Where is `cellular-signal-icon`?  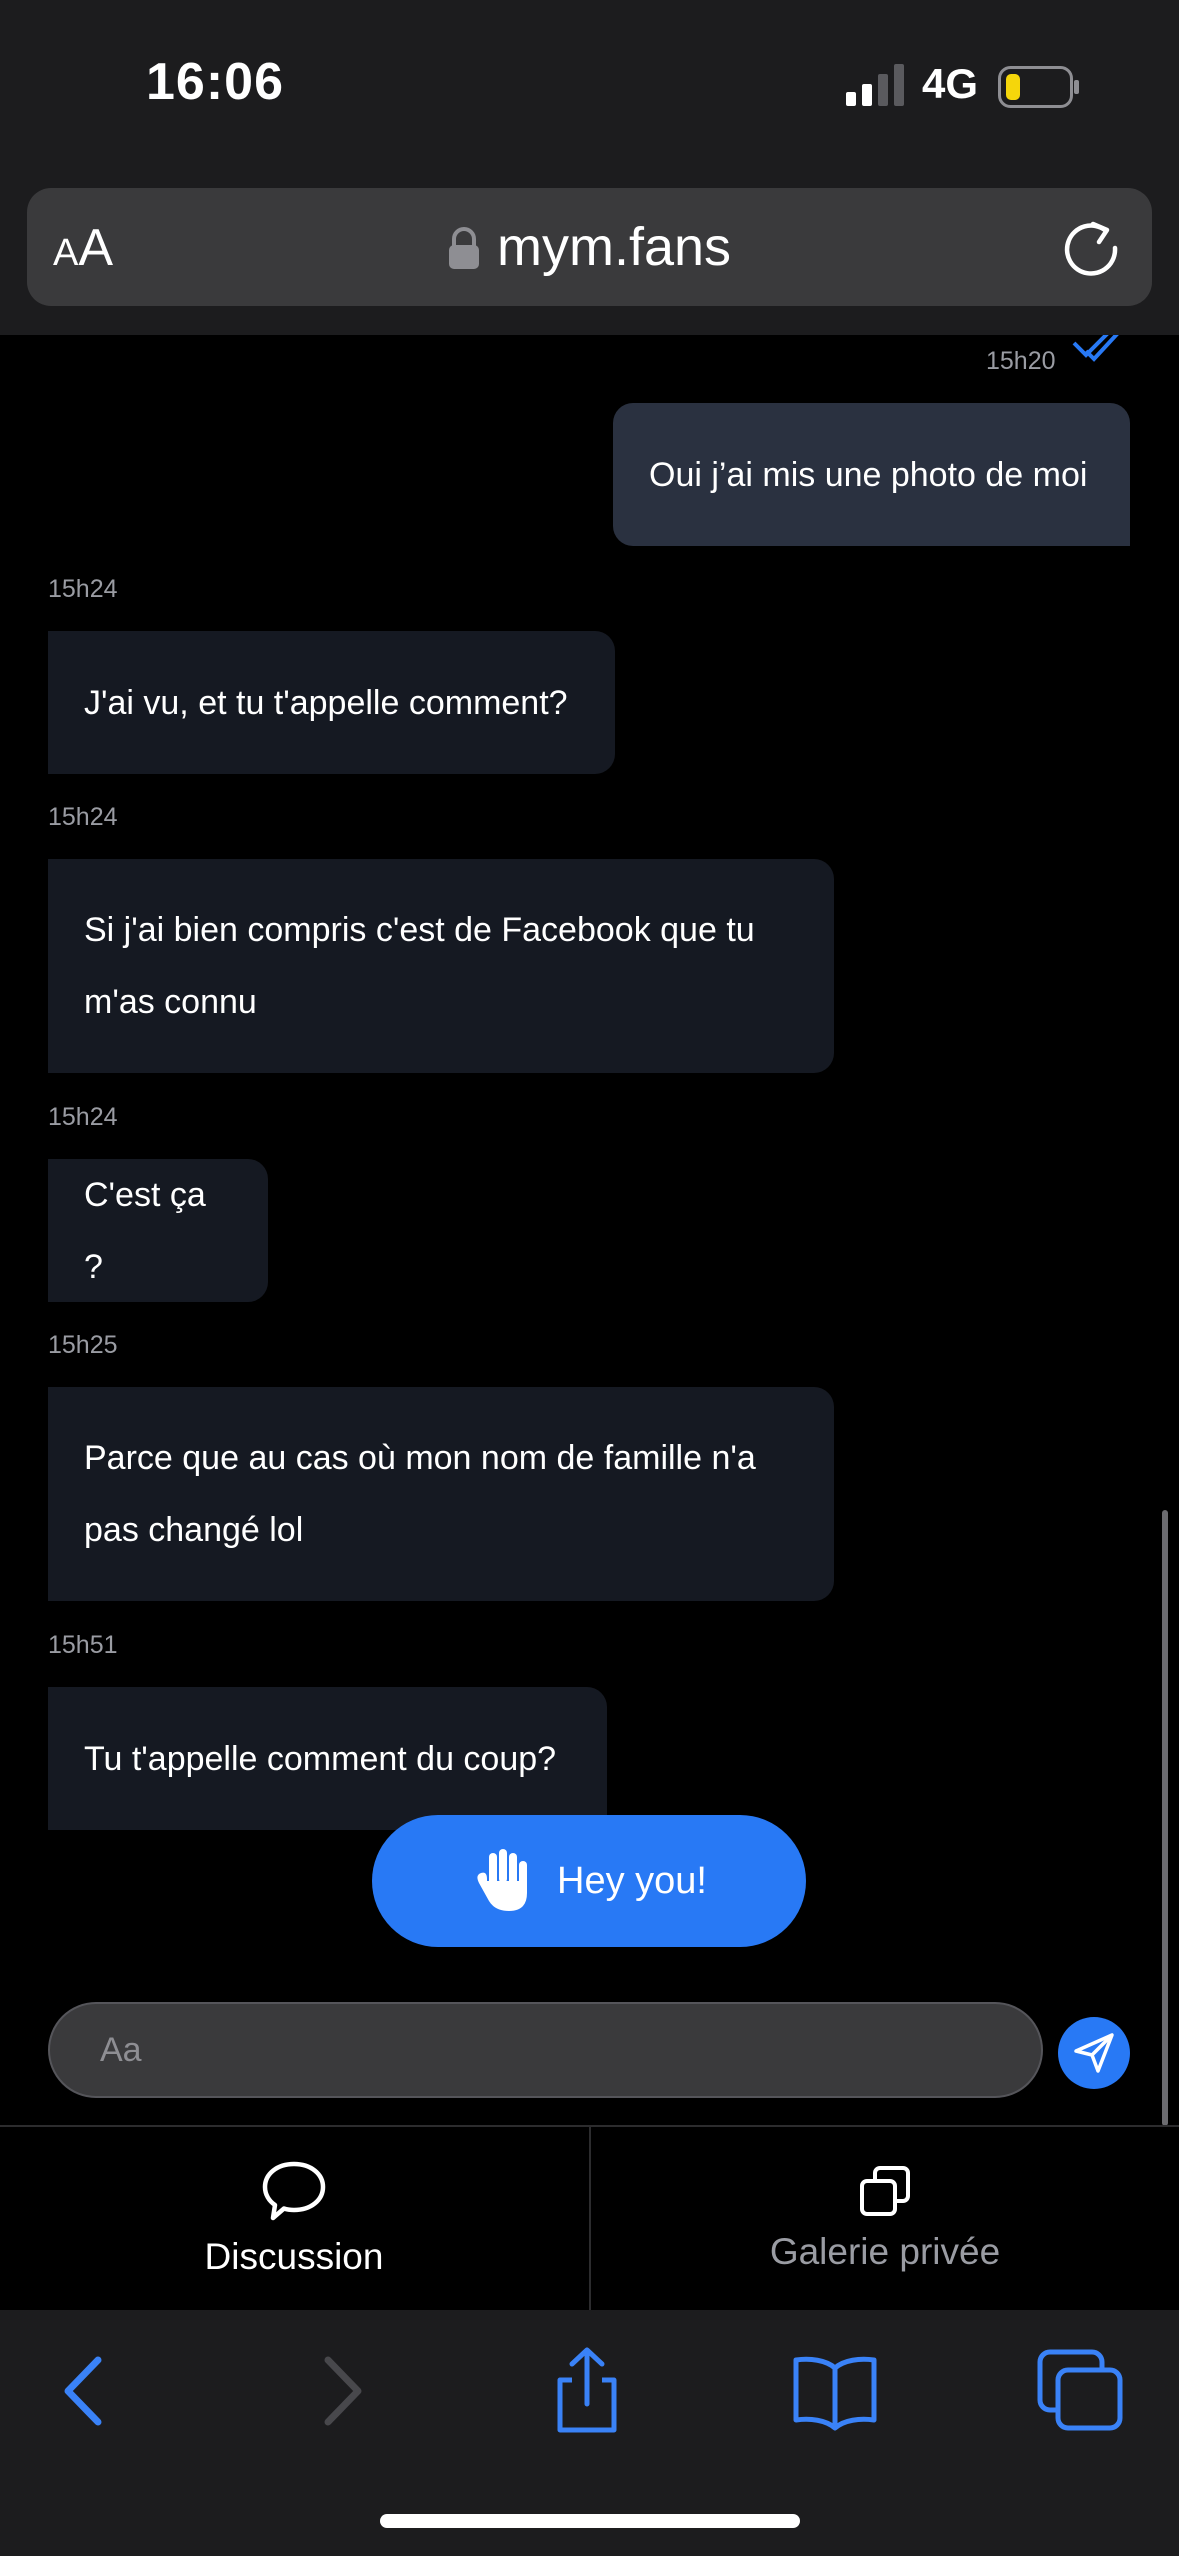
cellular-signal-icon is located at coordinates (875, 85).